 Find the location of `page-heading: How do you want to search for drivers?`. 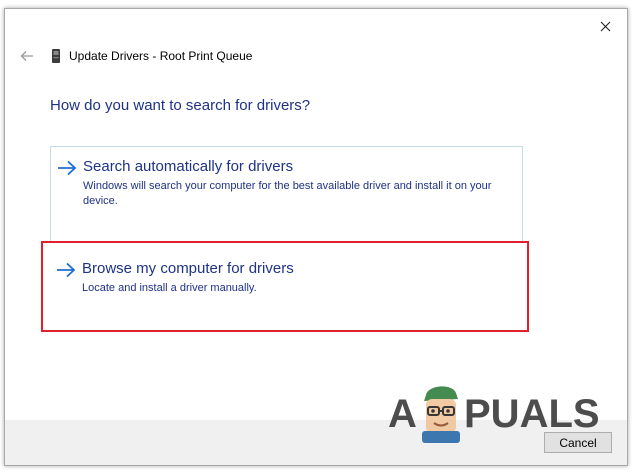

page-heading: How do you want to search for drivers? is located at coordinates (180, 105).